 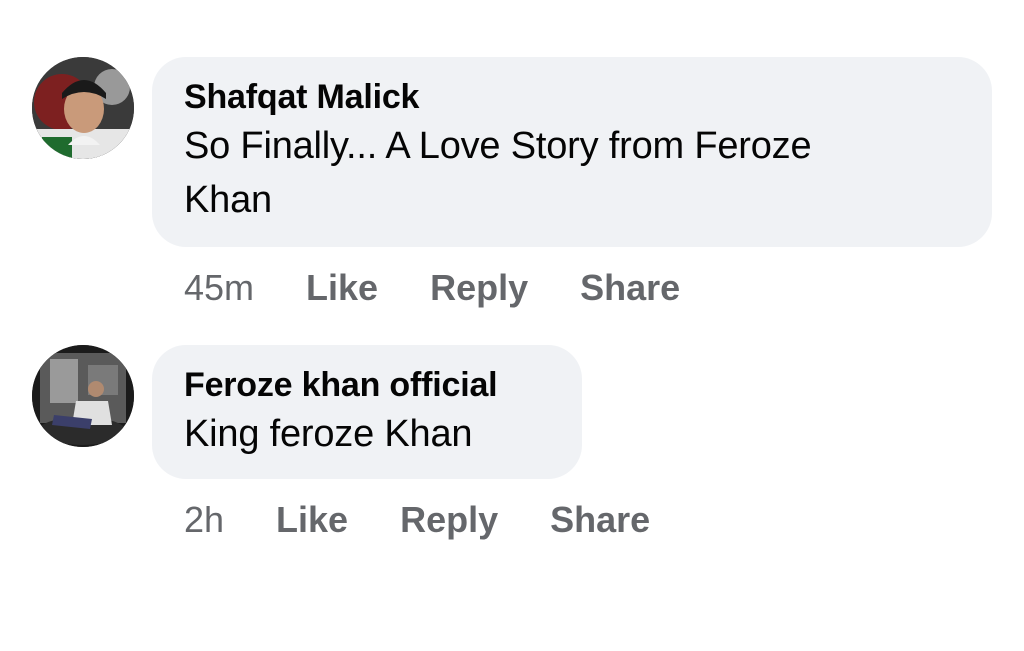 What do you see at coordinates (204, 520) in the screenshot?
I see `comment-timestamp: 2h` at bounding box center [204, 520].